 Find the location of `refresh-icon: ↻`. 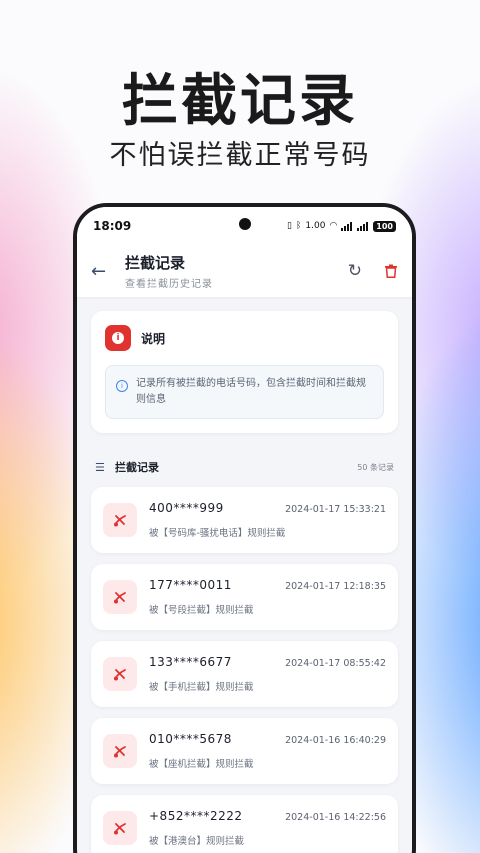

refresh-icon: ↻ is located at coordinates (355, 271).